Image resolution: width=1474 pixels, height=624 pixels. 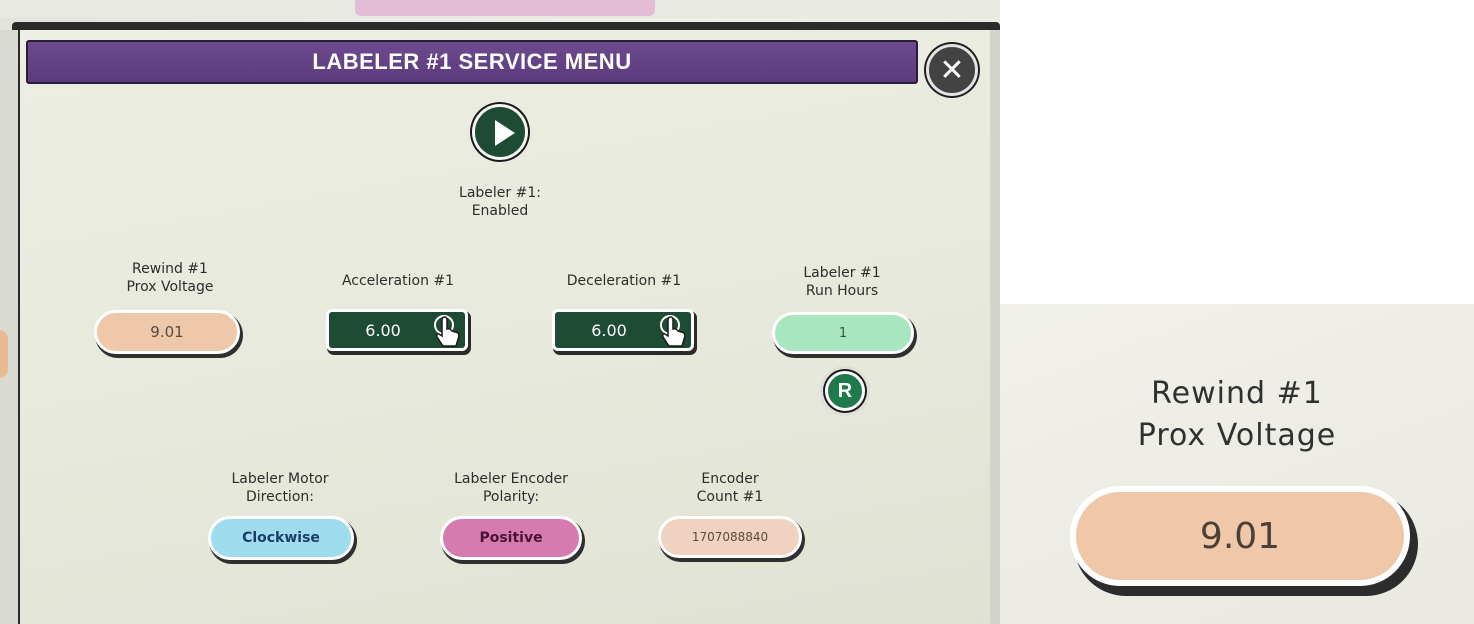 I want to click on inset-prox-voltage-value: 9.01, so click(x=1240, y=536).